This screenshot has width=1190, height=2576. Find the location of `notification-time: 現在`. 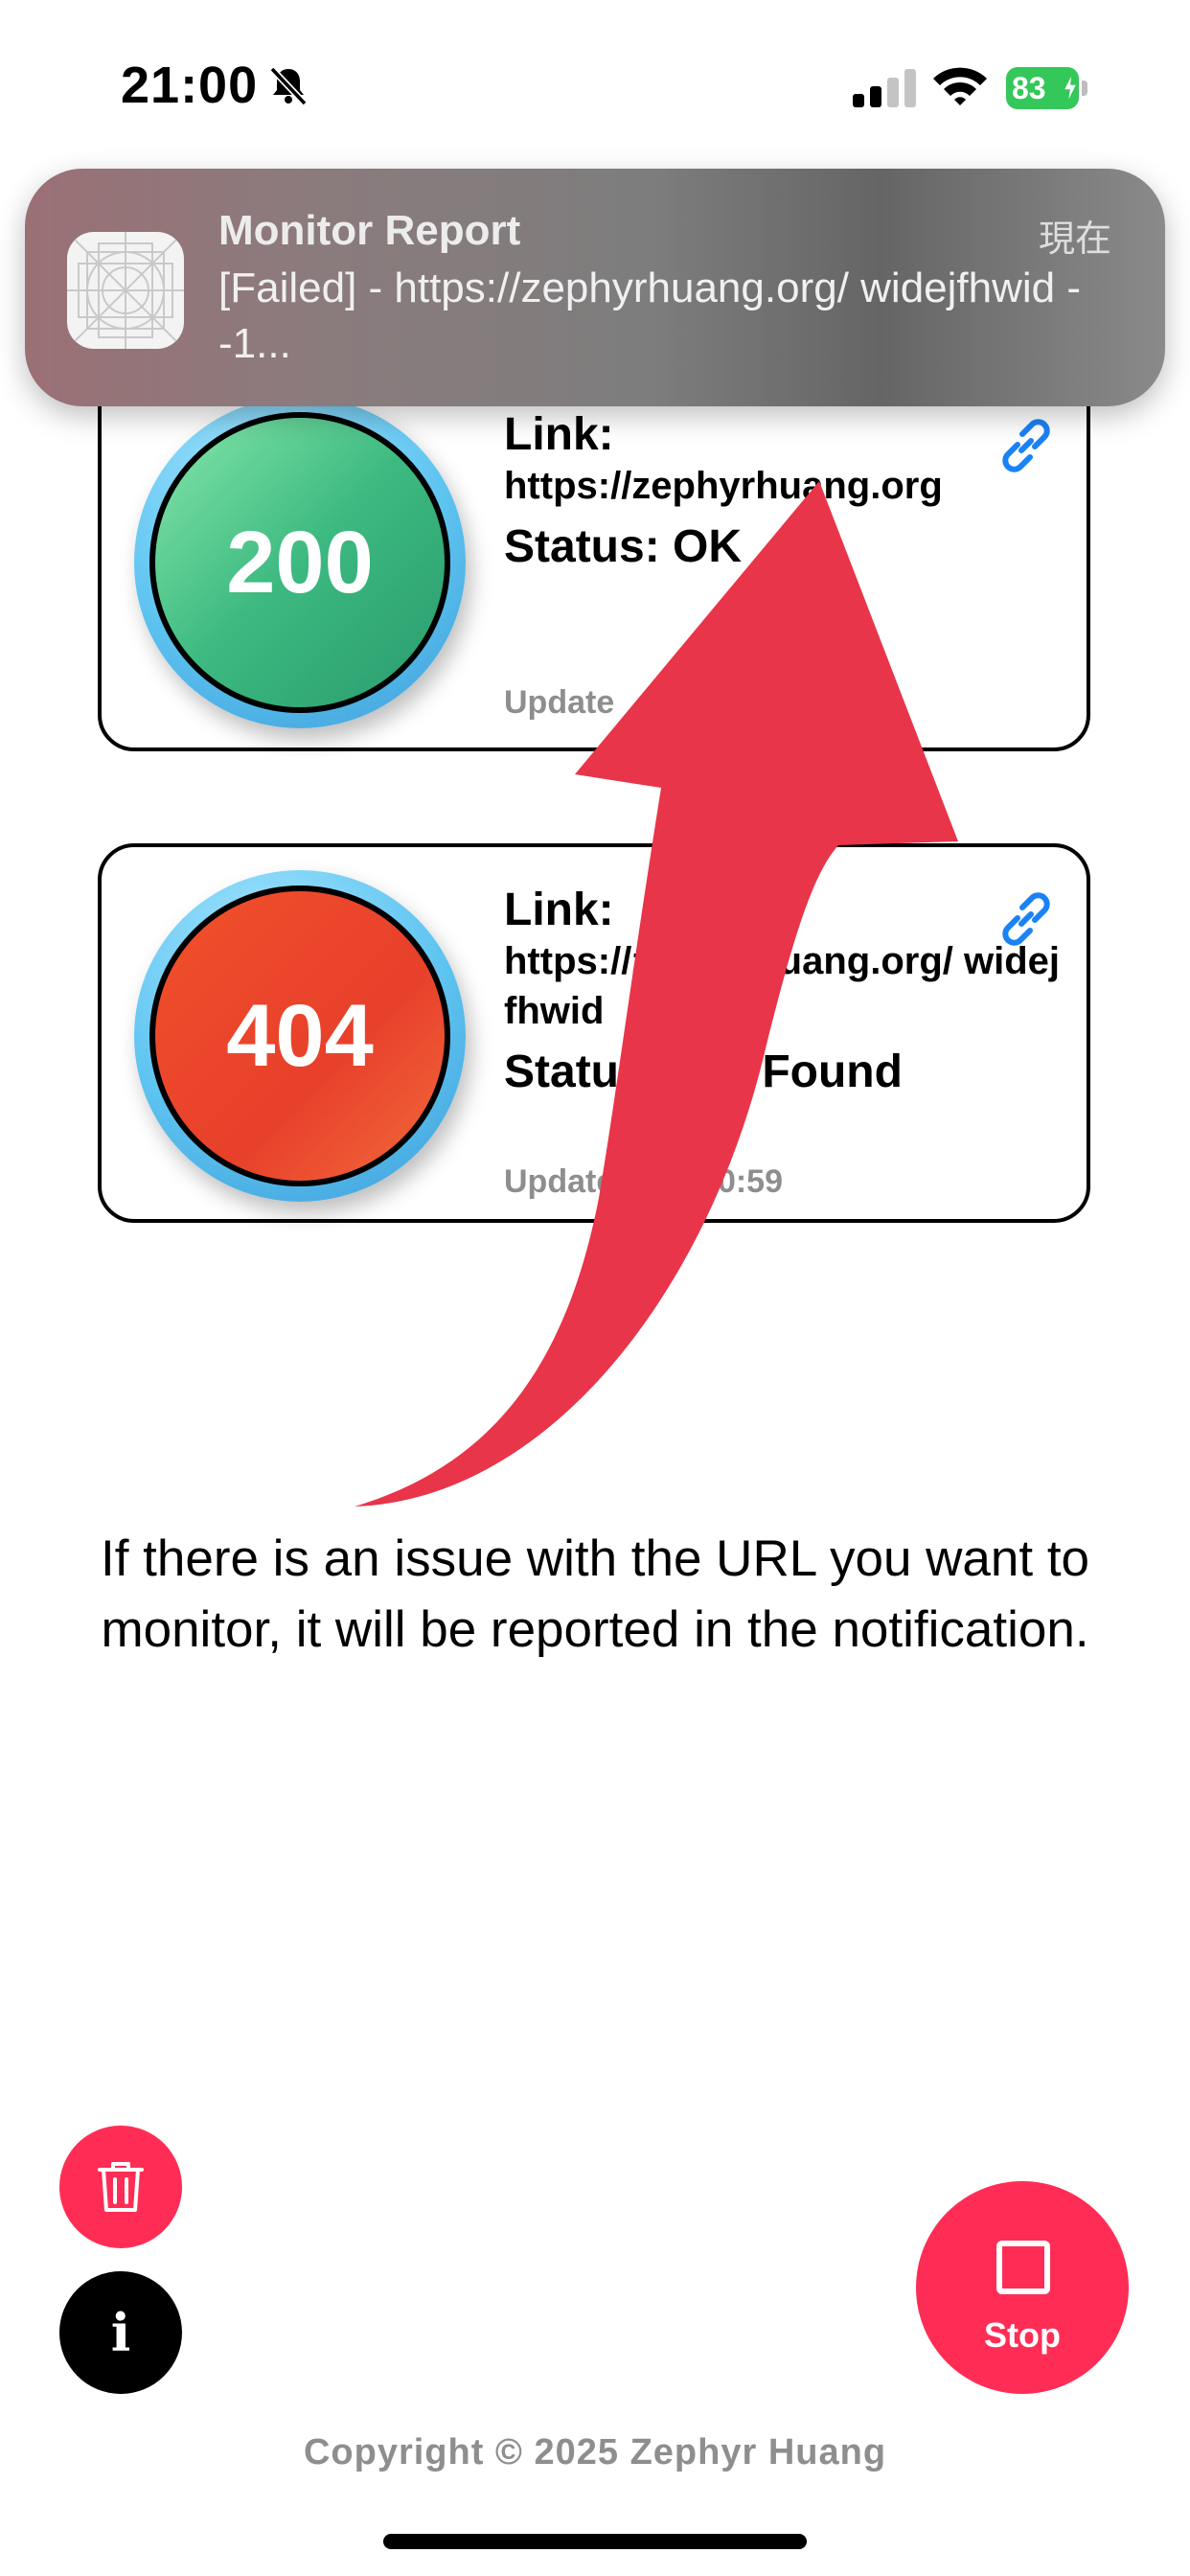

notification-time: 現在 is located at coordinates (1074, 239).